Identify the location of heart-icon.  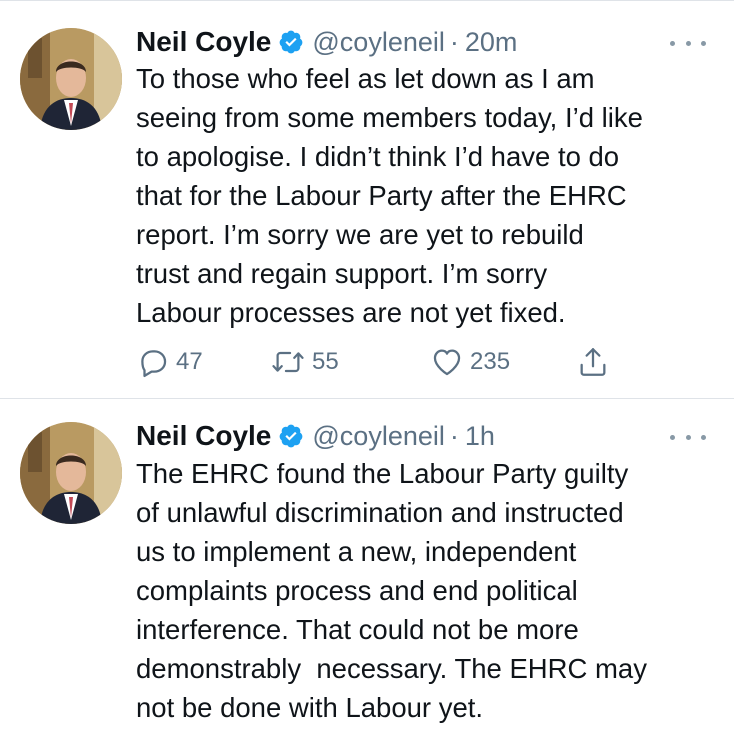
(447, 362).